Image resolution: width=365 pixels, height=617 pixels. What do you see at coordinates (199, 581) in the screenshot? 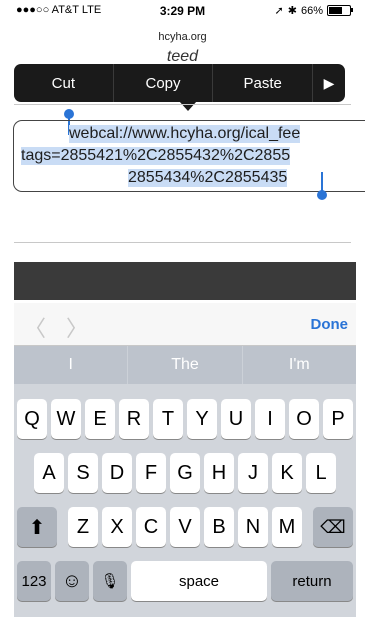
I see `space-key: space` at bounding box center [199, 581].